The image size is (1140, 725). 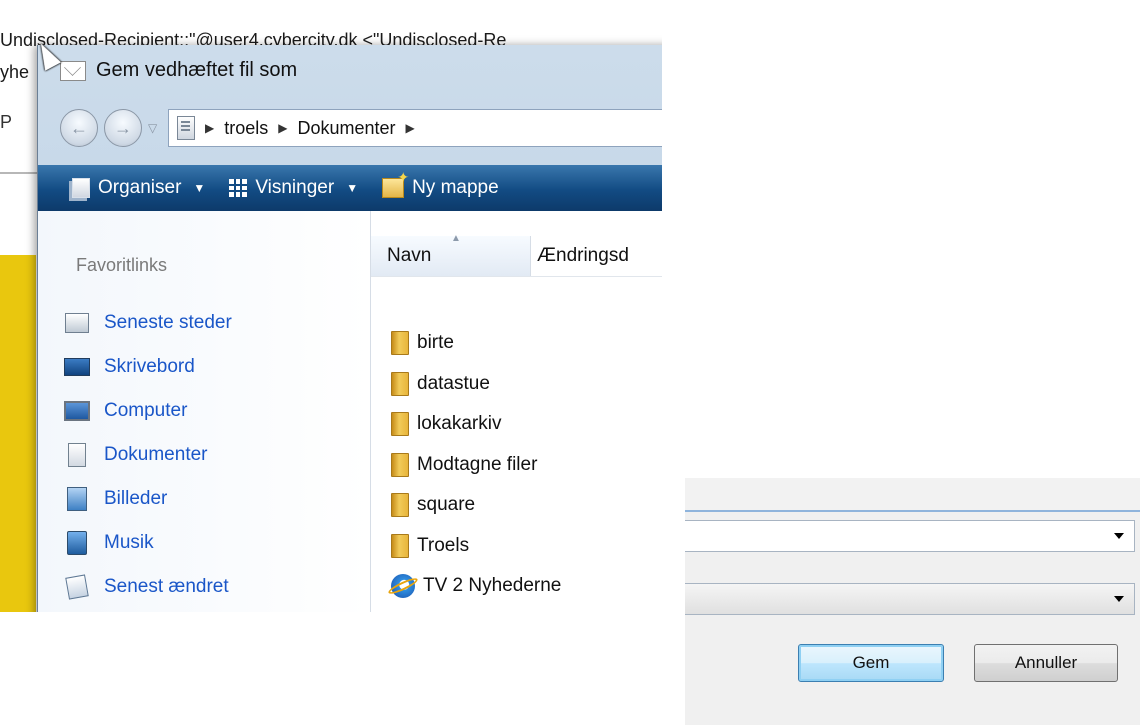 What do you see at coordinates (453, 383) in the screenshot?
I see `file-name: datastue` at bounding box center [453, 383].